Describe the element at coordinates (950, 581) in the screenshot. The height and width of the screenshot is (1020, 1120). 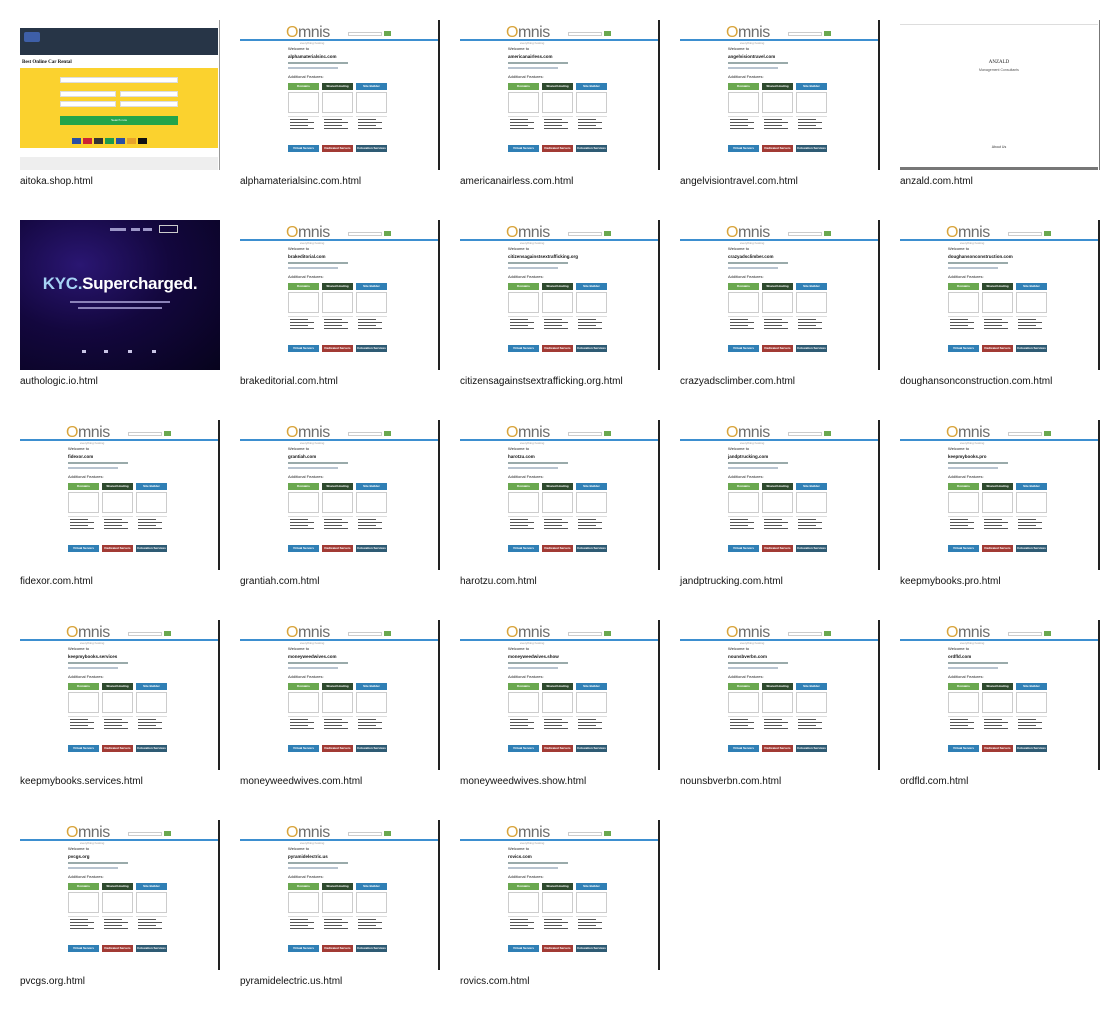
I see `thumbnail-filename: keepmybooks.pro.html` at that location.